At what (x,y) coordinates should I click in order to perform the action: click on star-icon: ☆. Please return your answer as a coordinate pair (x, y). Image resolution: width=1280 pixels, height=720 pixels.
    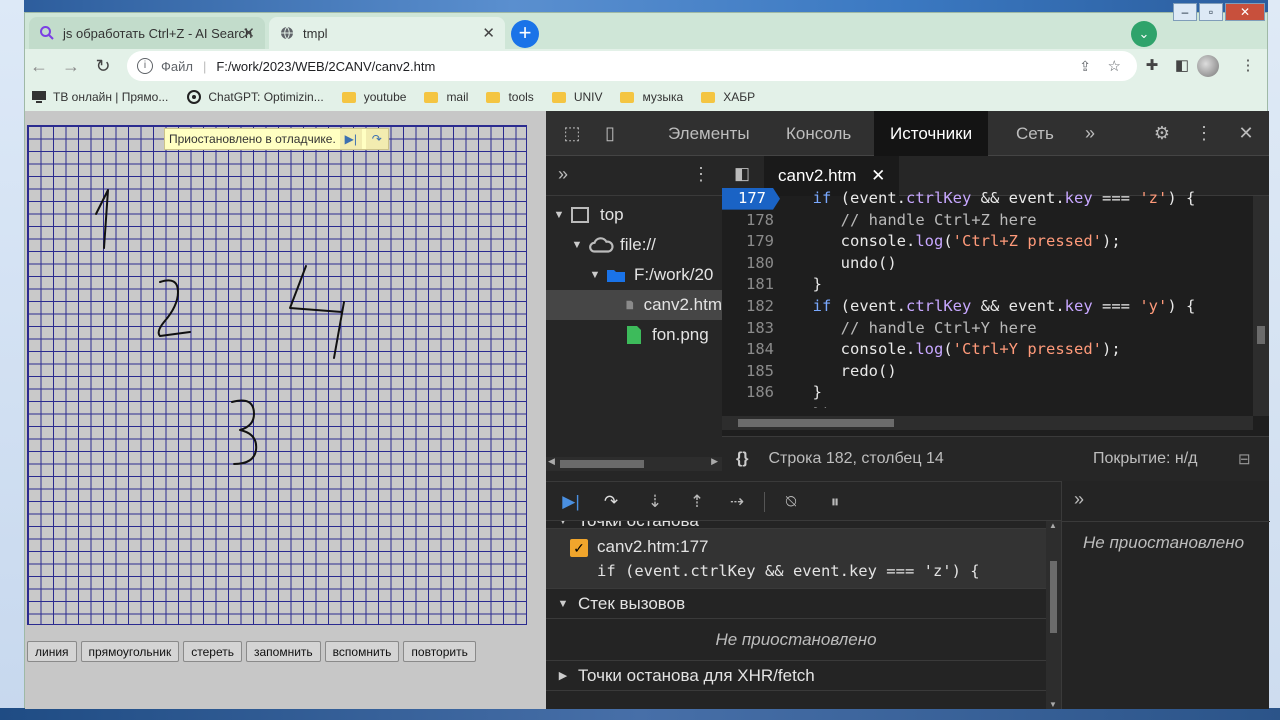
    Looking at the image, I should click on (1114, 66).